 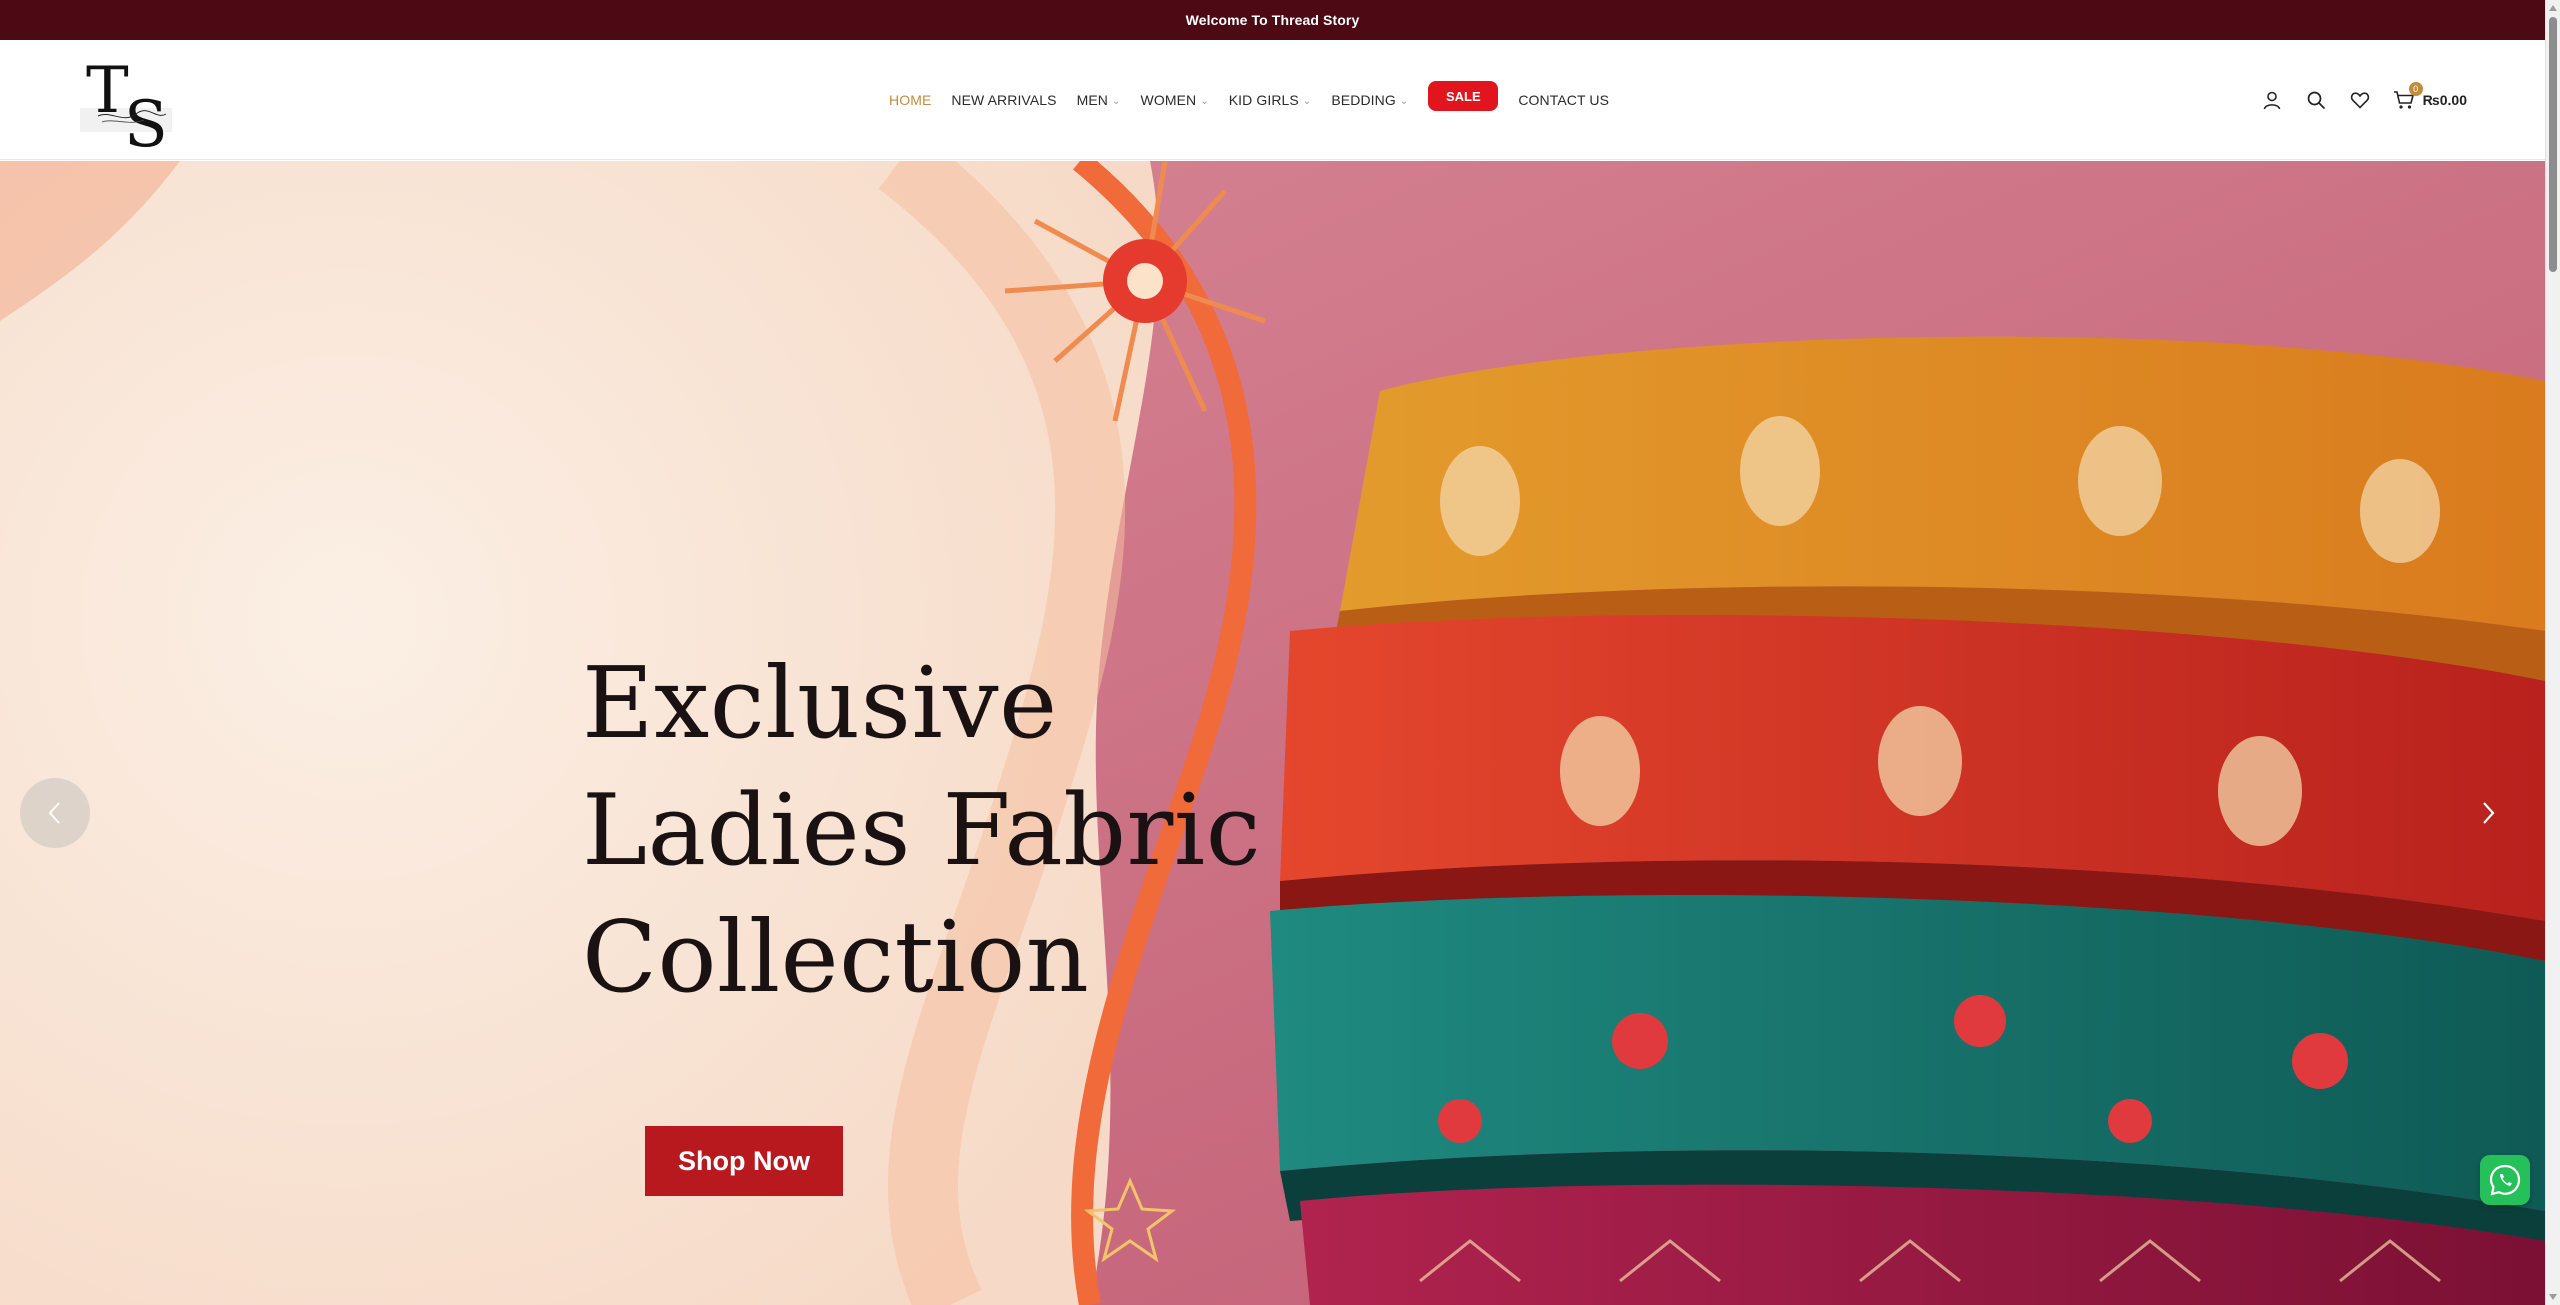 I want to click on svg-text: S, so click(x=146, y=119).